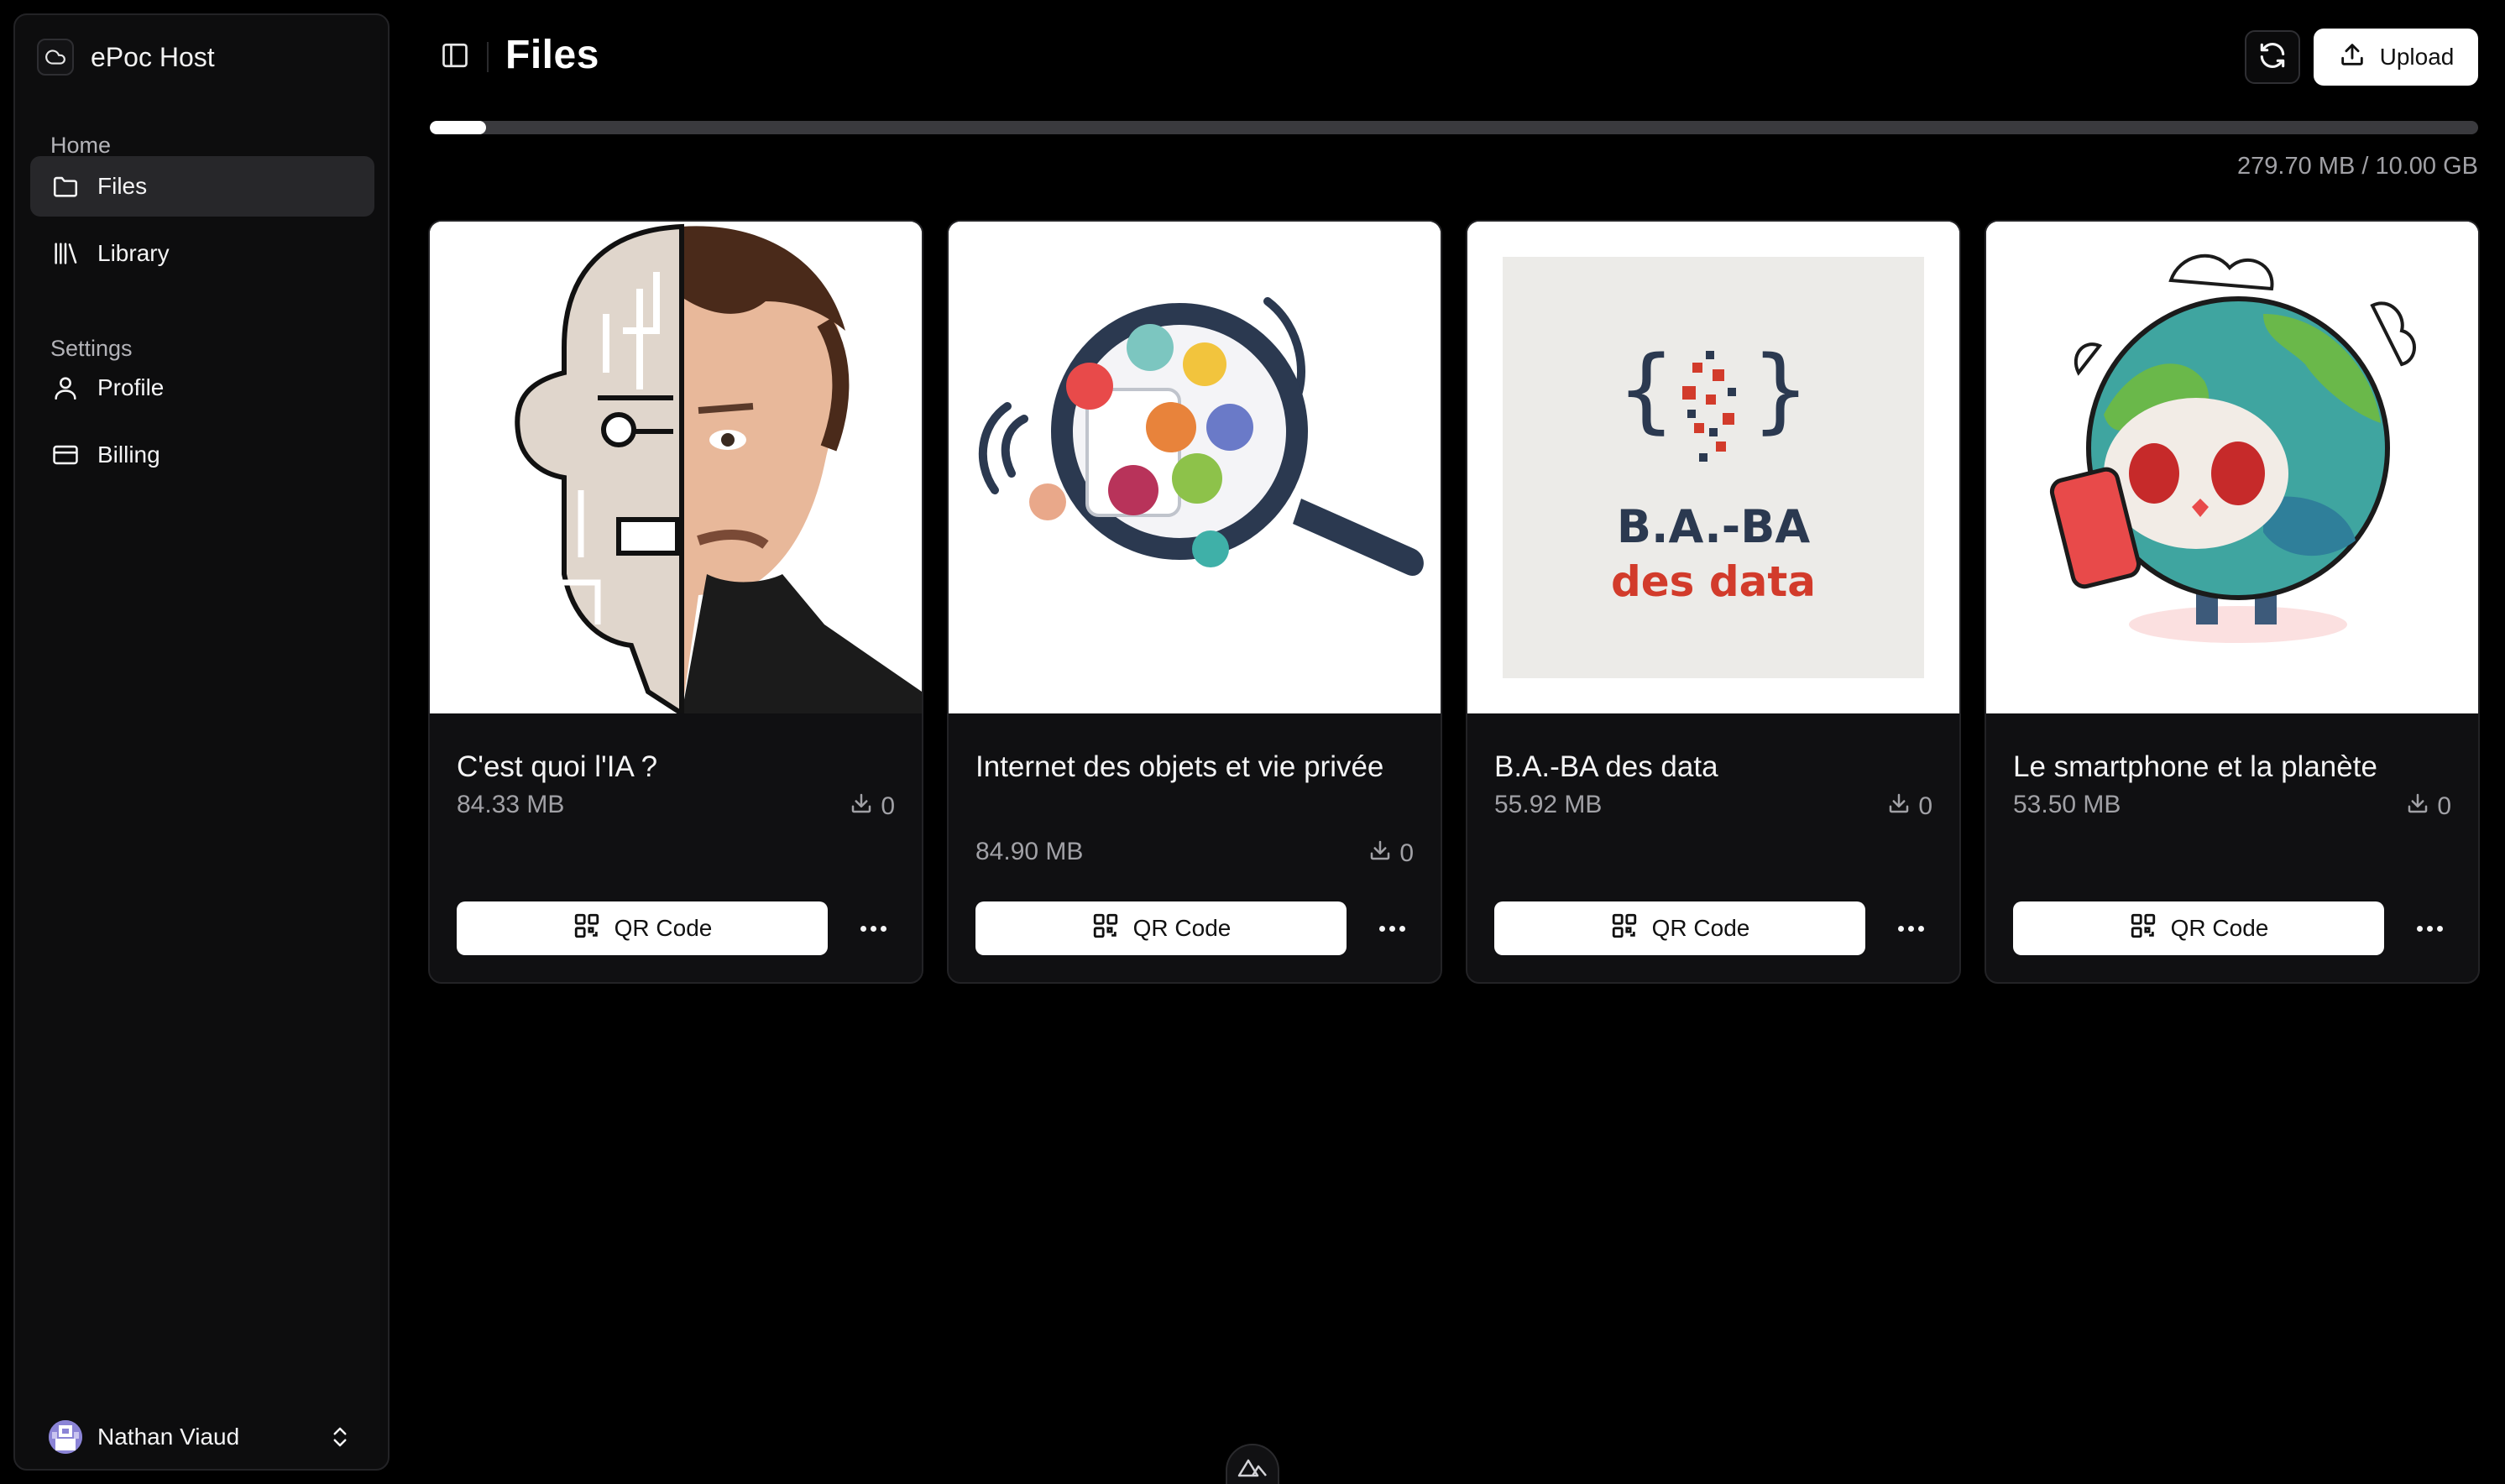 This screenshot has height=1484, width=2505. Describe the element at coordinates (133, 253) in the screenshot. I see `sidebar-item-label: Library` at that location.